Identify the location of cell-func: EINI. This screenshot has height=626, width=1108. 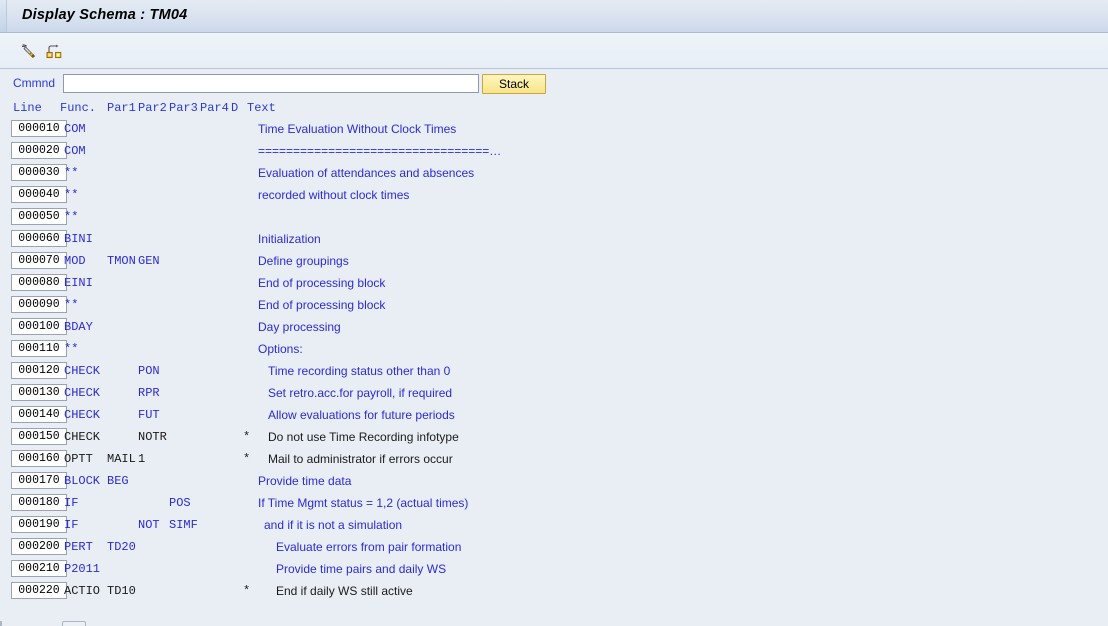
(78, 283).